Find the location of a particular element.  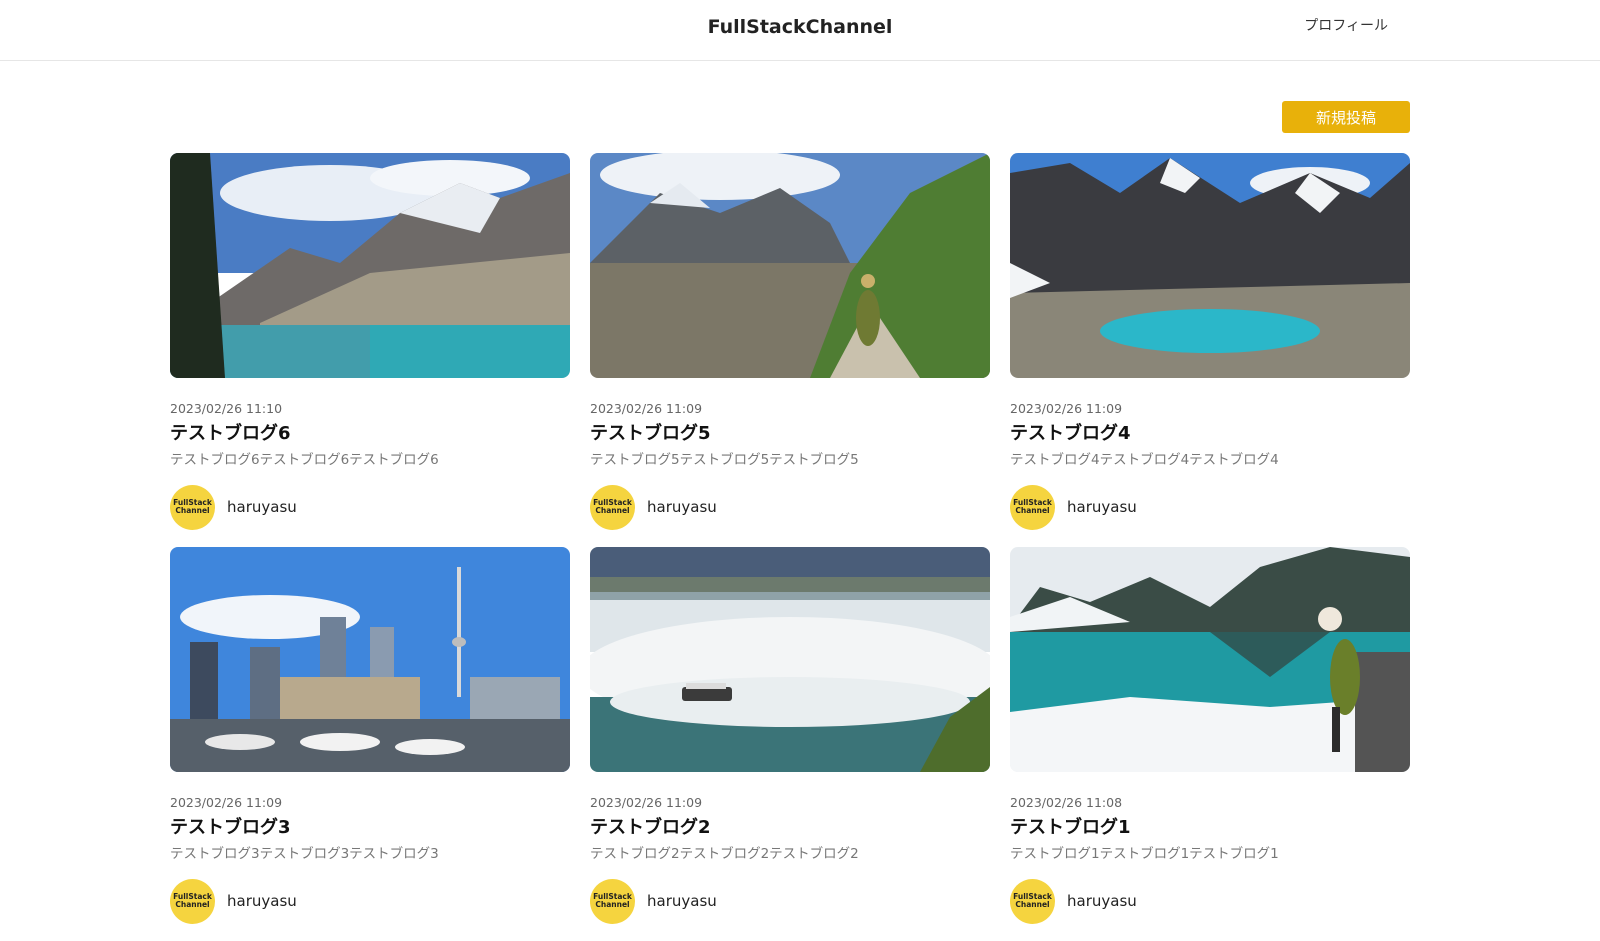

post-title: テストブログ3 is located at coordinates (370, 828).